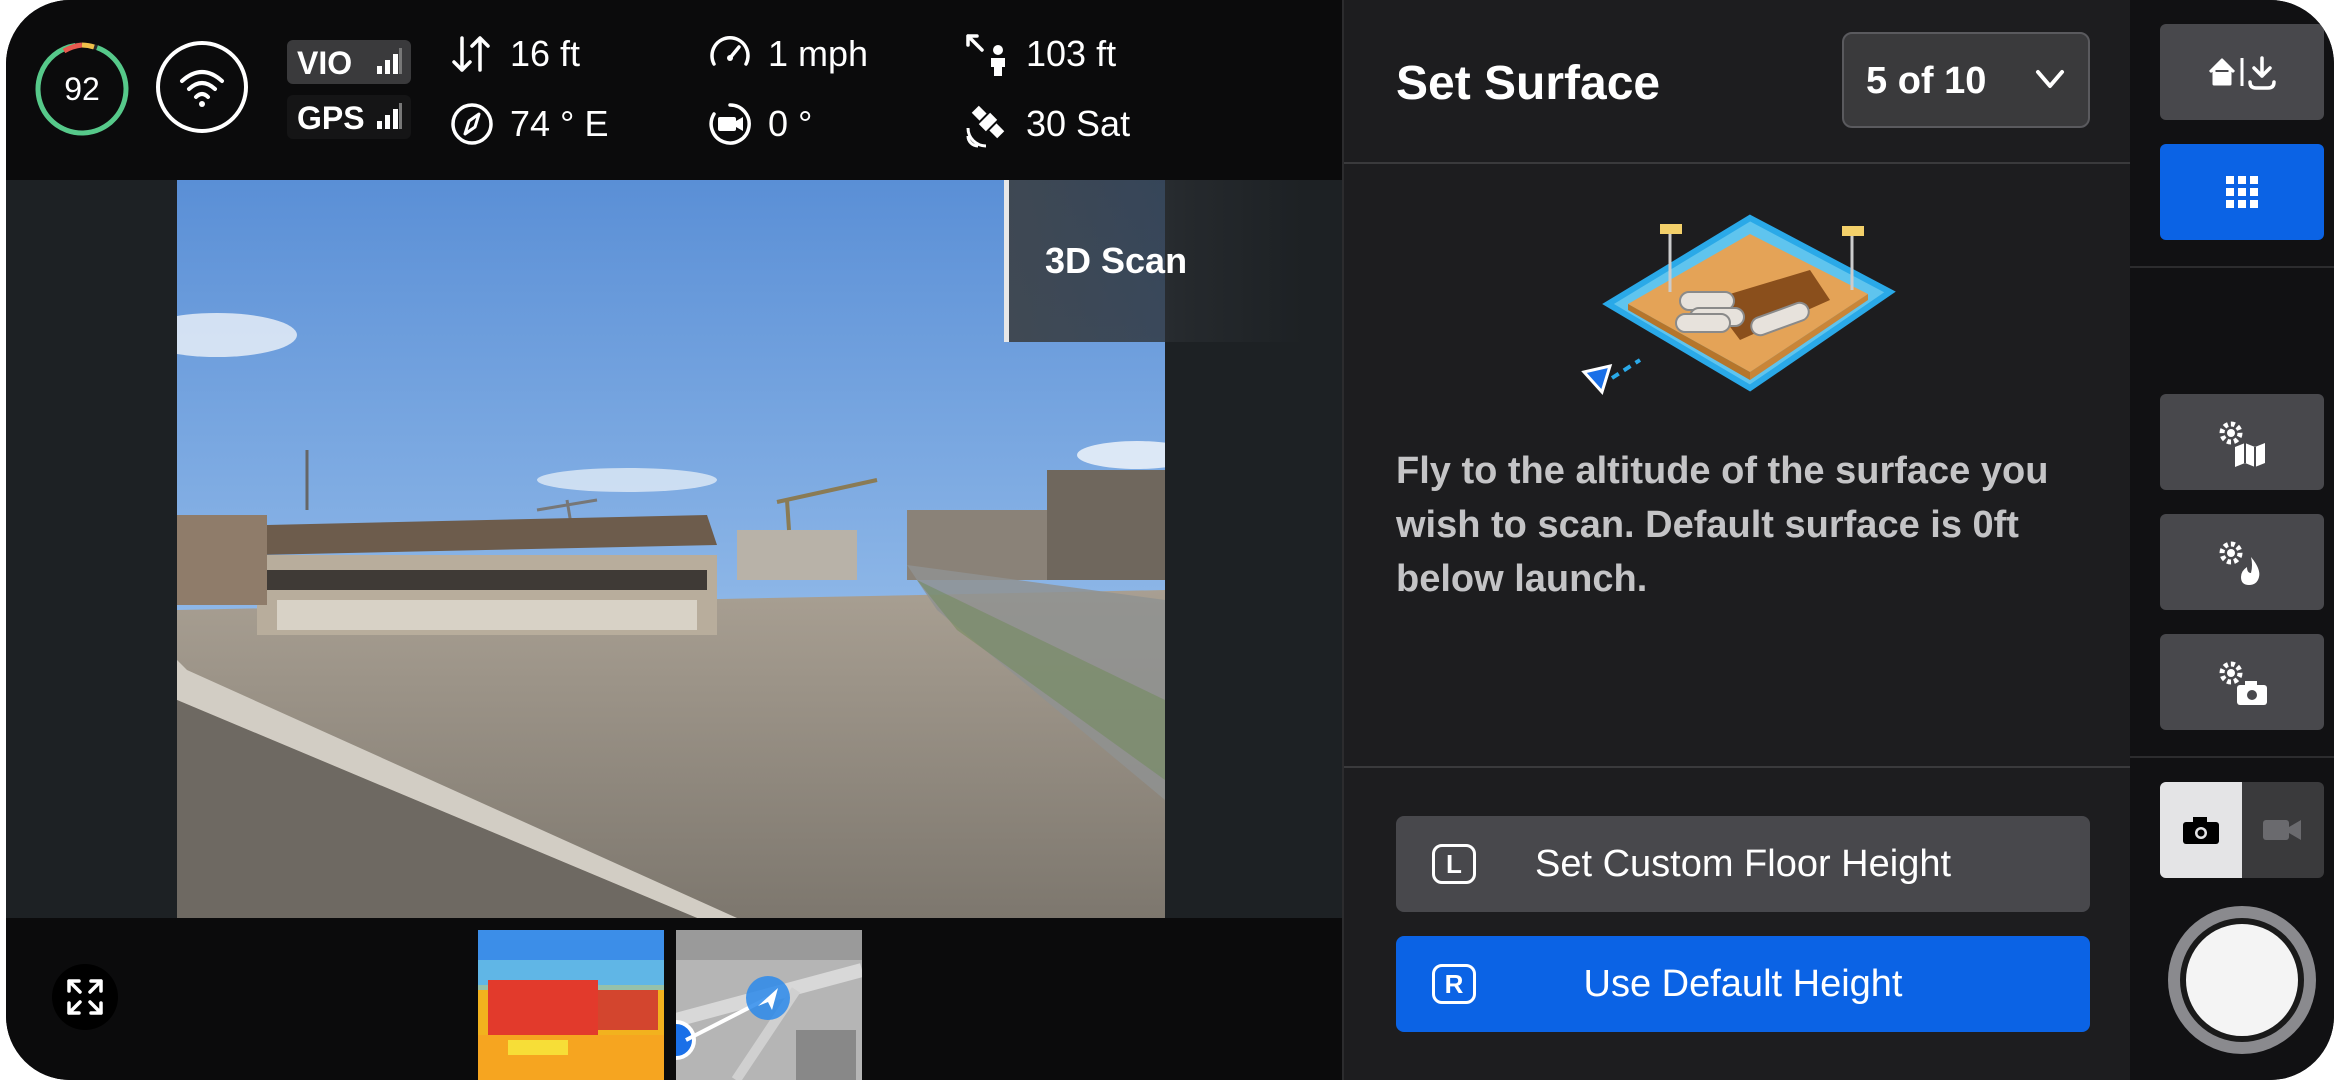  I want to click on vio-label: VIO, so click(325, 63).